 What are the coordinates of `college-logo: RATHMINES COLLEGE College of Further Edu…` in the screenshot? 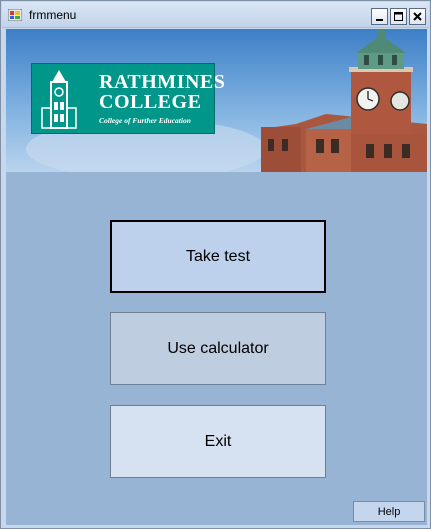 It's located at (128, 98).